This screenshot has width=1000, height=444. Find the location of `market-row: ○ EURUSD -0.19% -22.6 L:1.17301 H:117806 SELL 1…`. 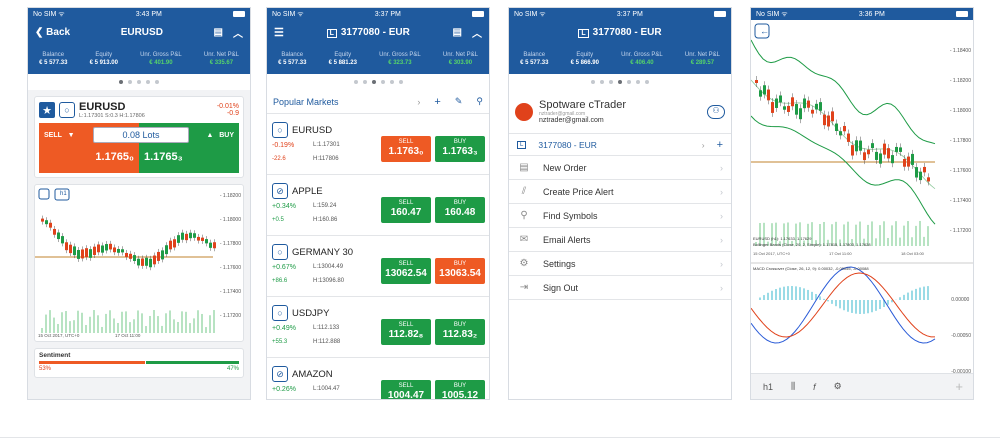

market-row: ○ EURUSD -0.19% -22.6 L:1.17301 H:117806 SELL 1… is located at coordinates (378, 144).